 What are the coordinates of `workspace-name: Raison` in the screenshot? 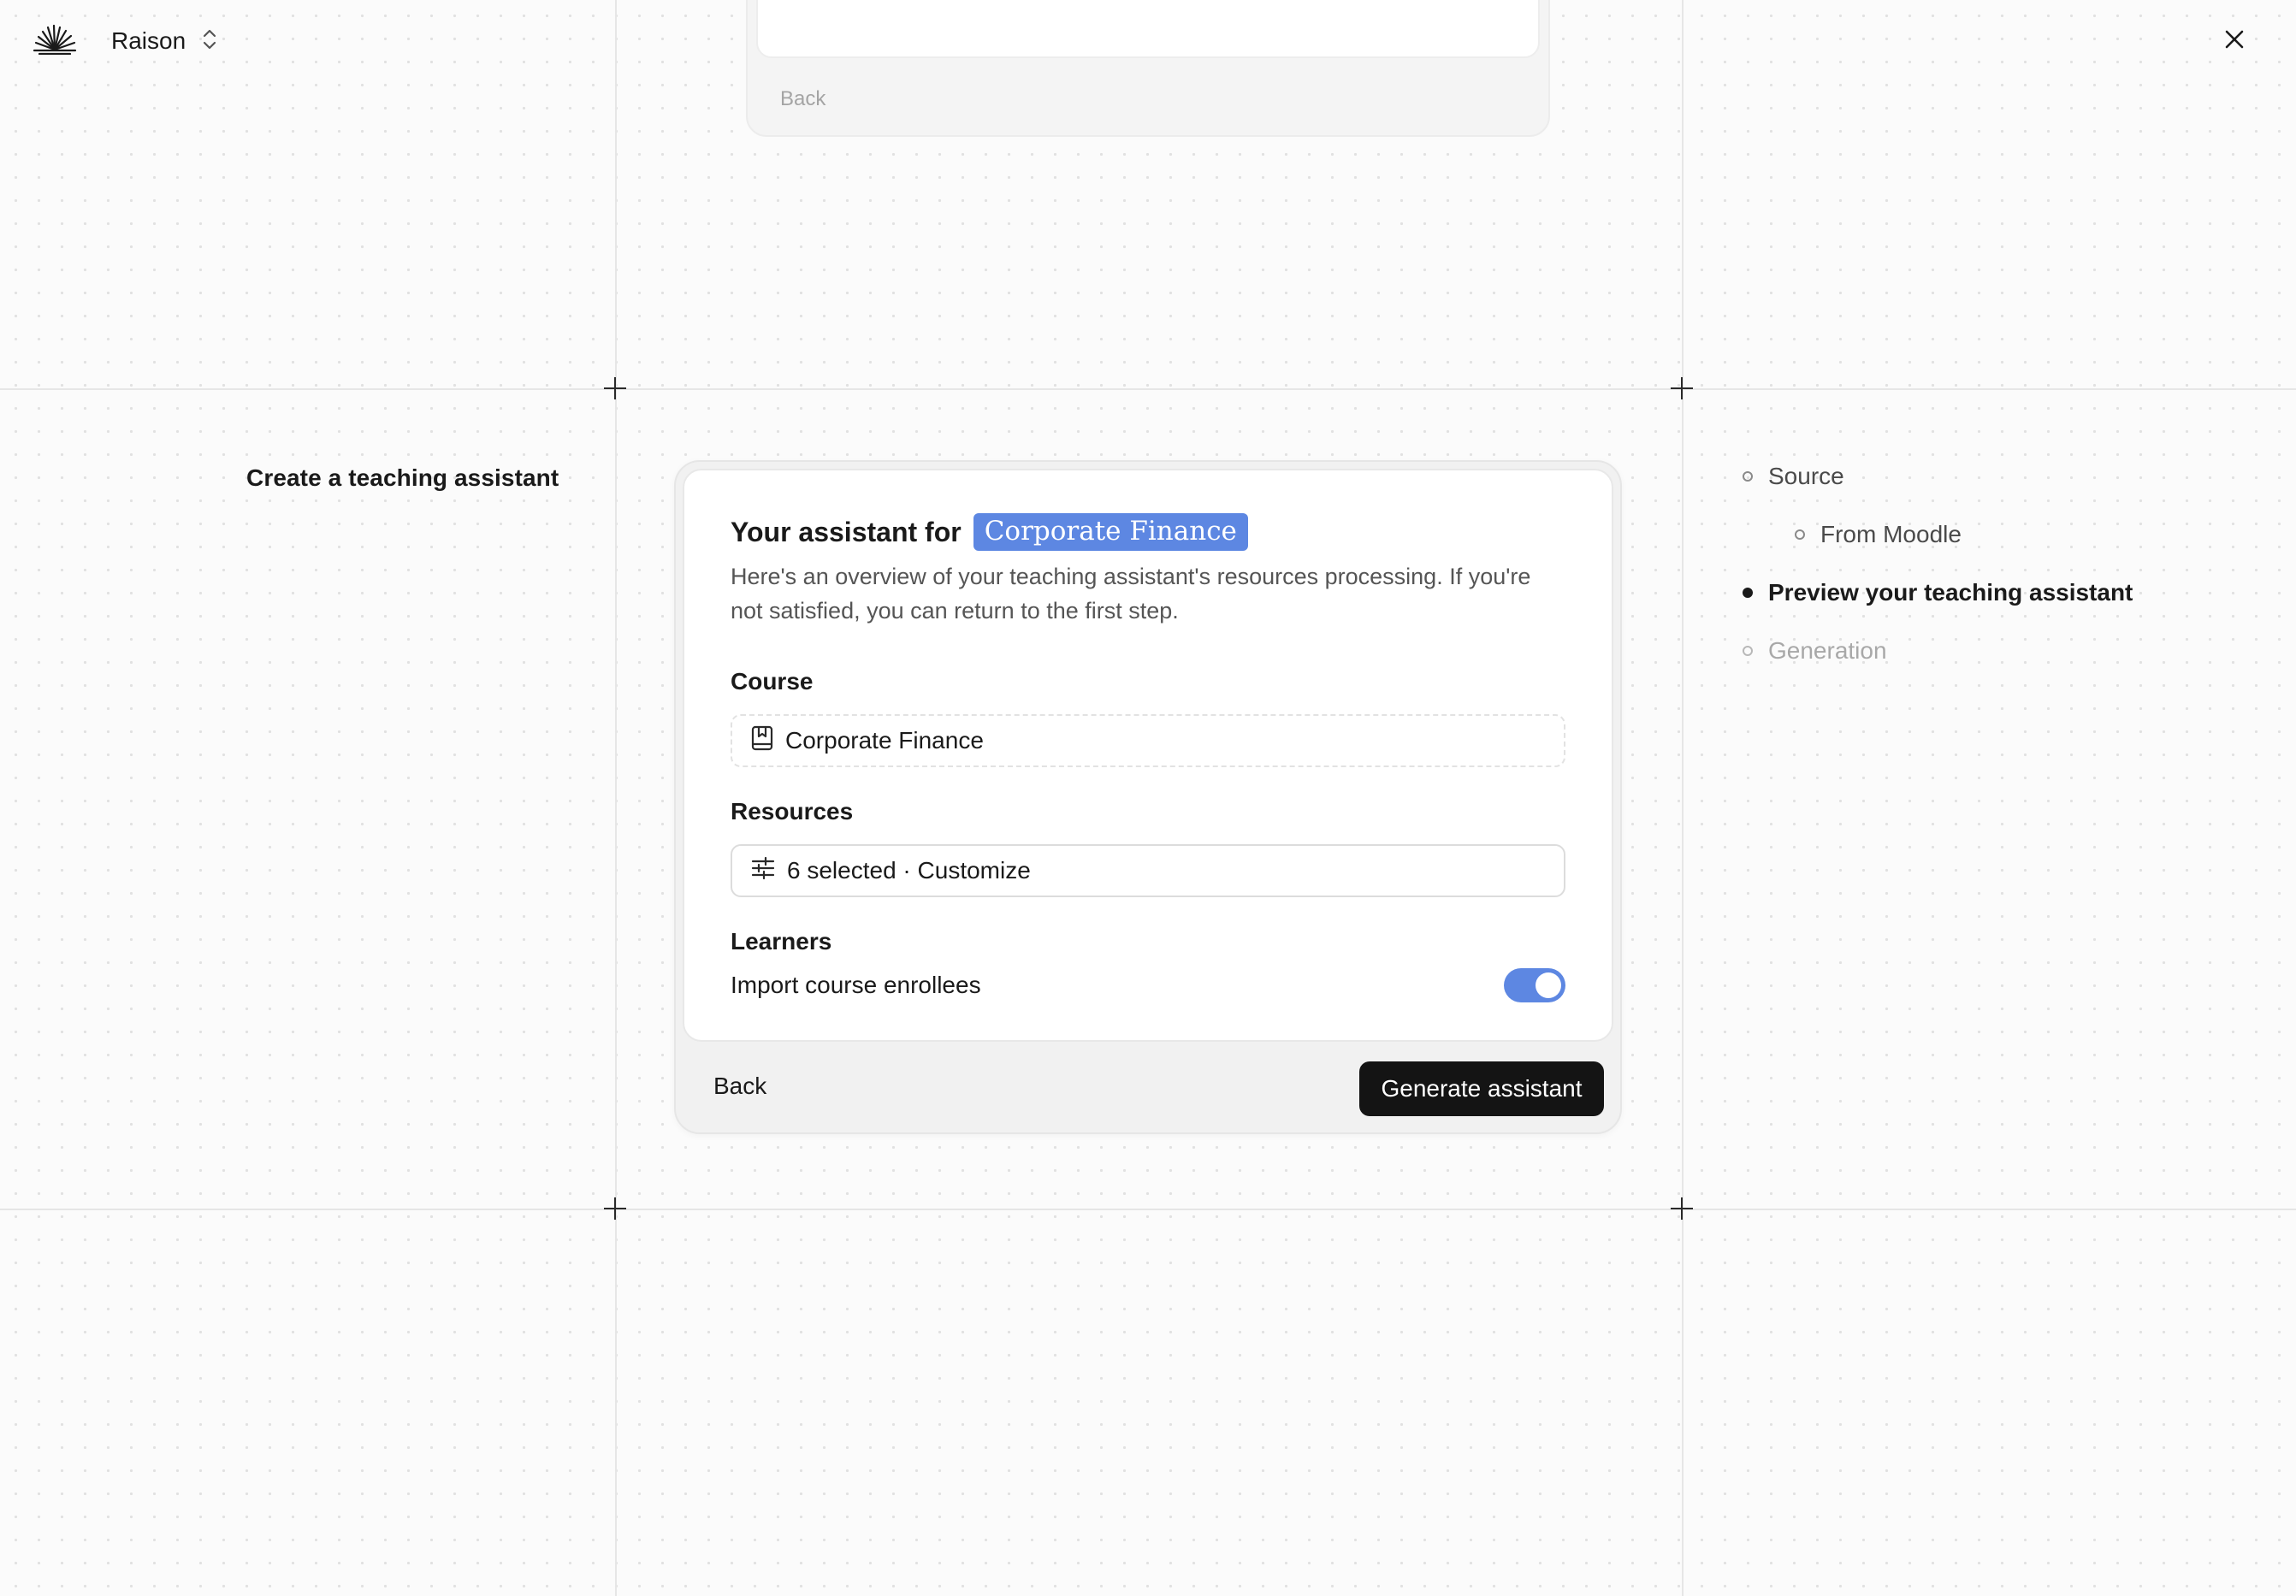 It's located at (148, 40).